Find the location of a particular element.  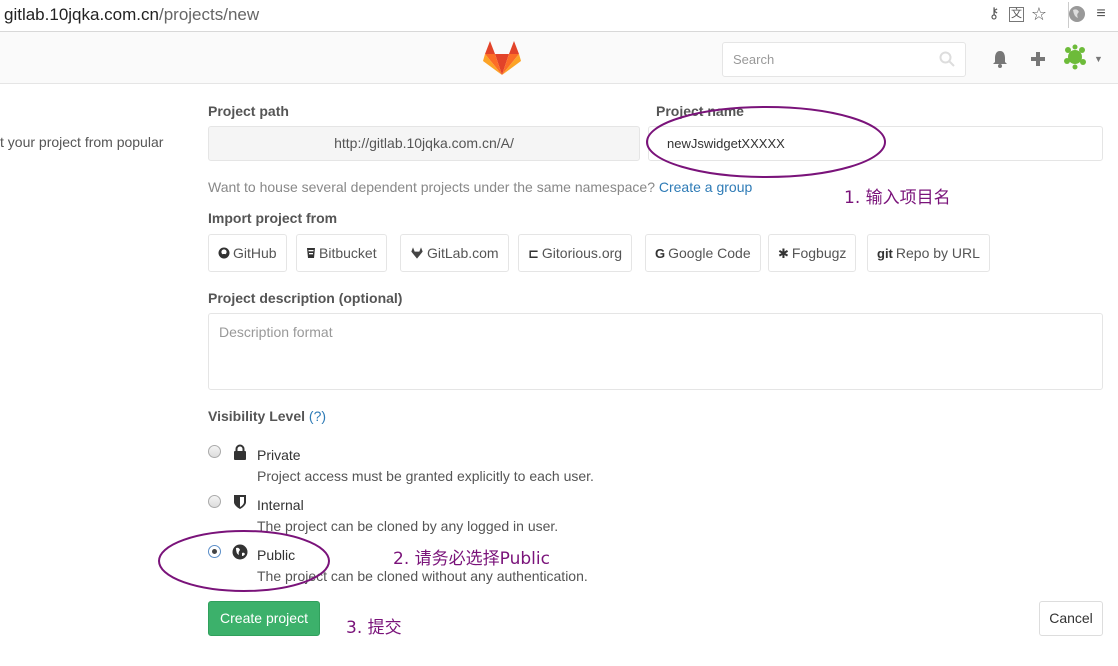

cancel-button: Cancel is located at coordinates (1071, 618).